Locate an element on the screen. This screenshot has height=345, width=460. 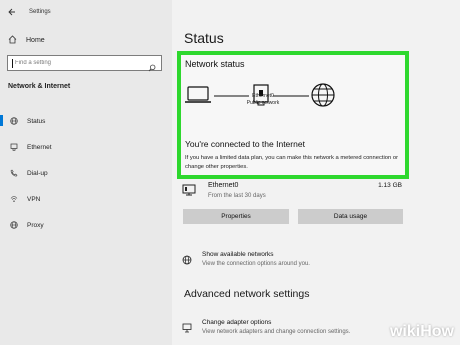
laptop-icon is located at coordinates (198, 94).